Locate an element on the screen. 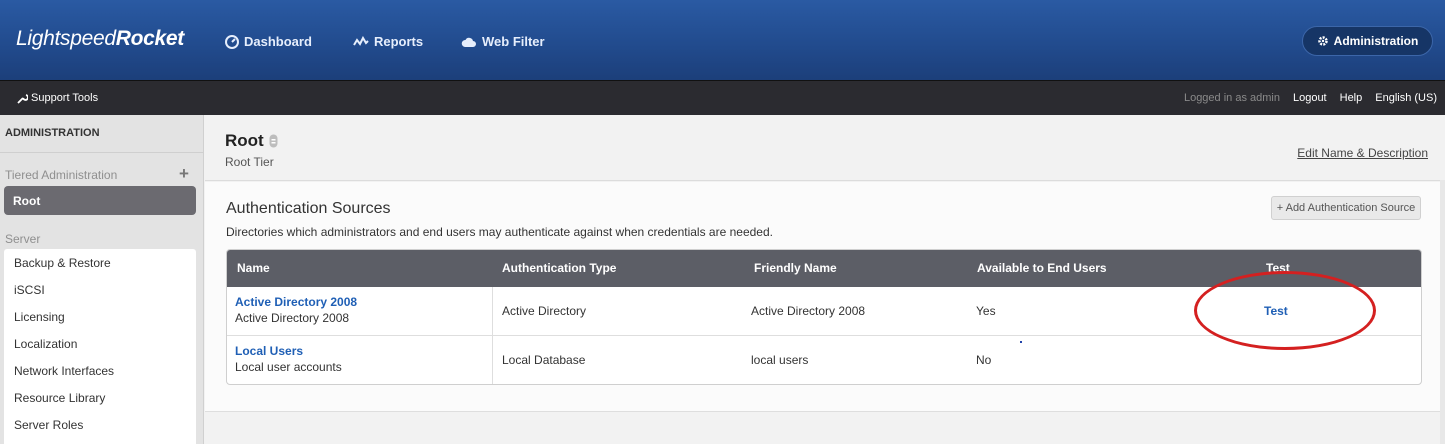 The image size is (1445, 444). add-auth-source-button: + Add Authentication Source is located at coordinates (1346, 208).